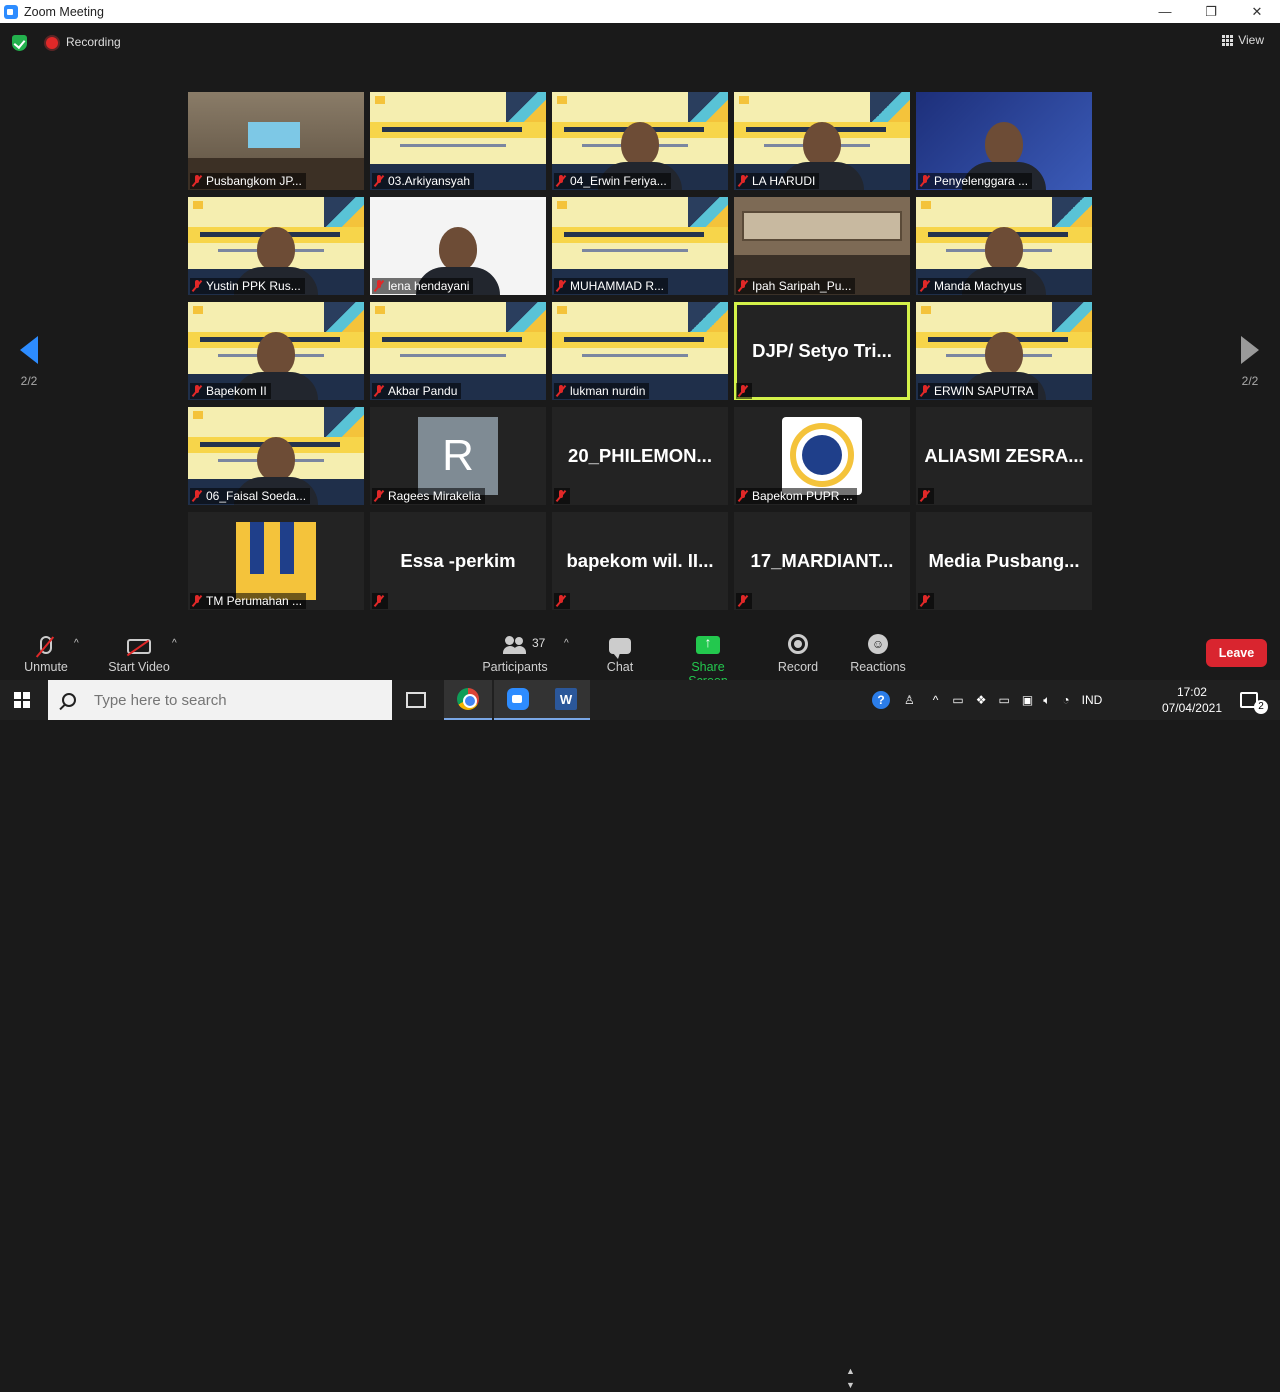  I want to click on unmute-button: Unmute, so click(46, 653).